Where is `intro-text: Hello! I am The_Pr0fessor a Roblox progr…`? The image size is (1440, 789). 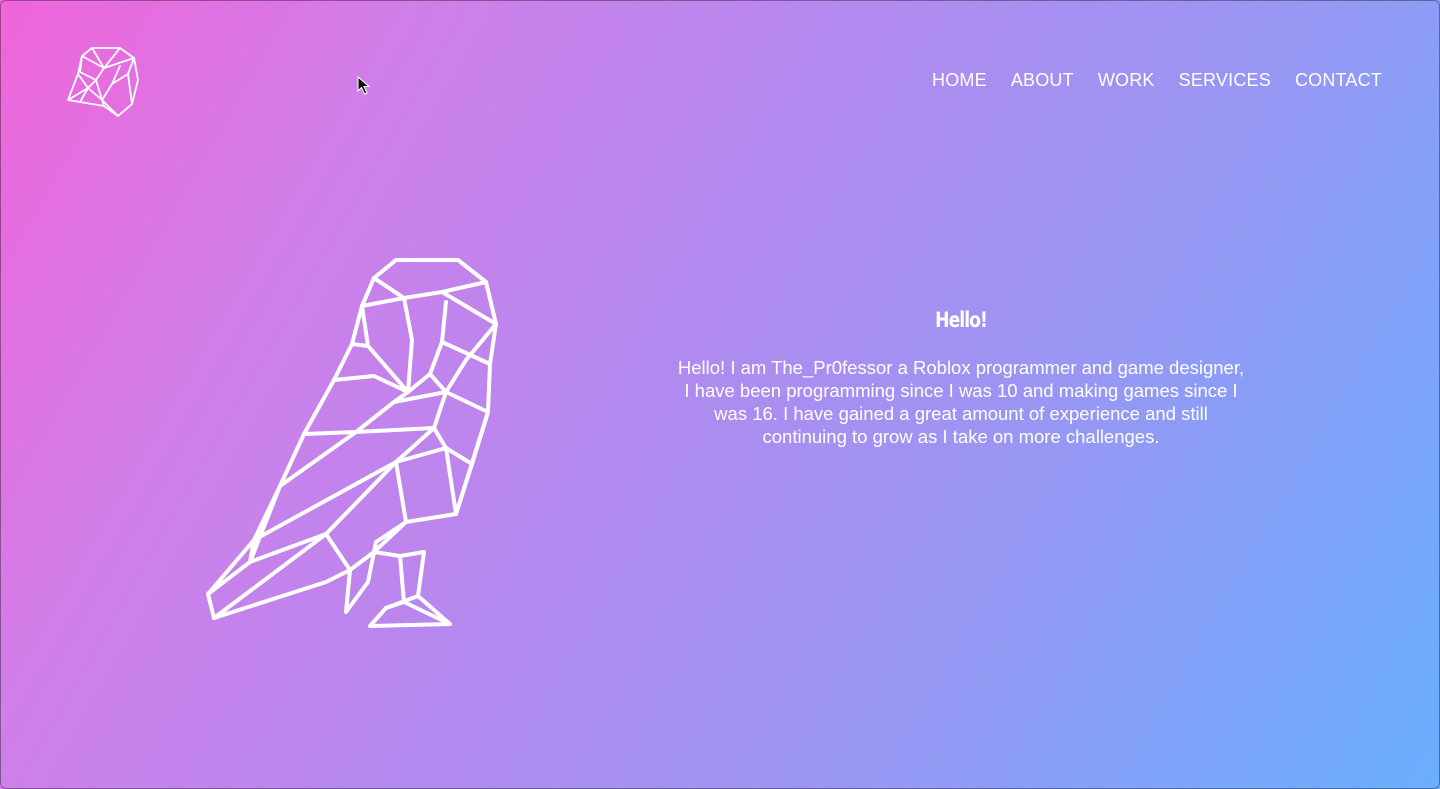
intro-text: Hello! I am The_Pr0fessor a Roblox progr… is located at coordinates (961, 402).